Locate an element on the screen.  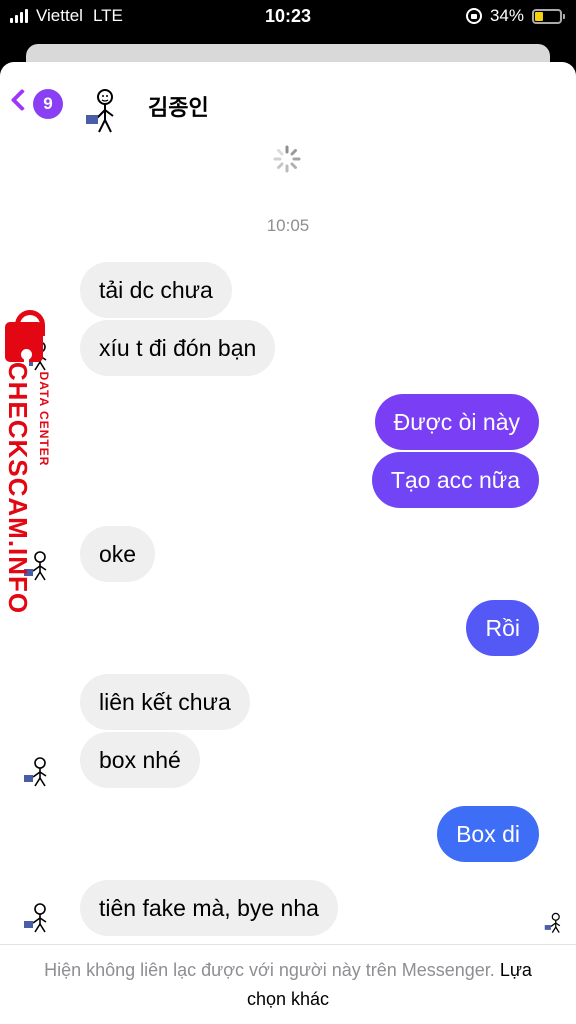
outgoing-message: Rồi is located at coordinates (502, 628).